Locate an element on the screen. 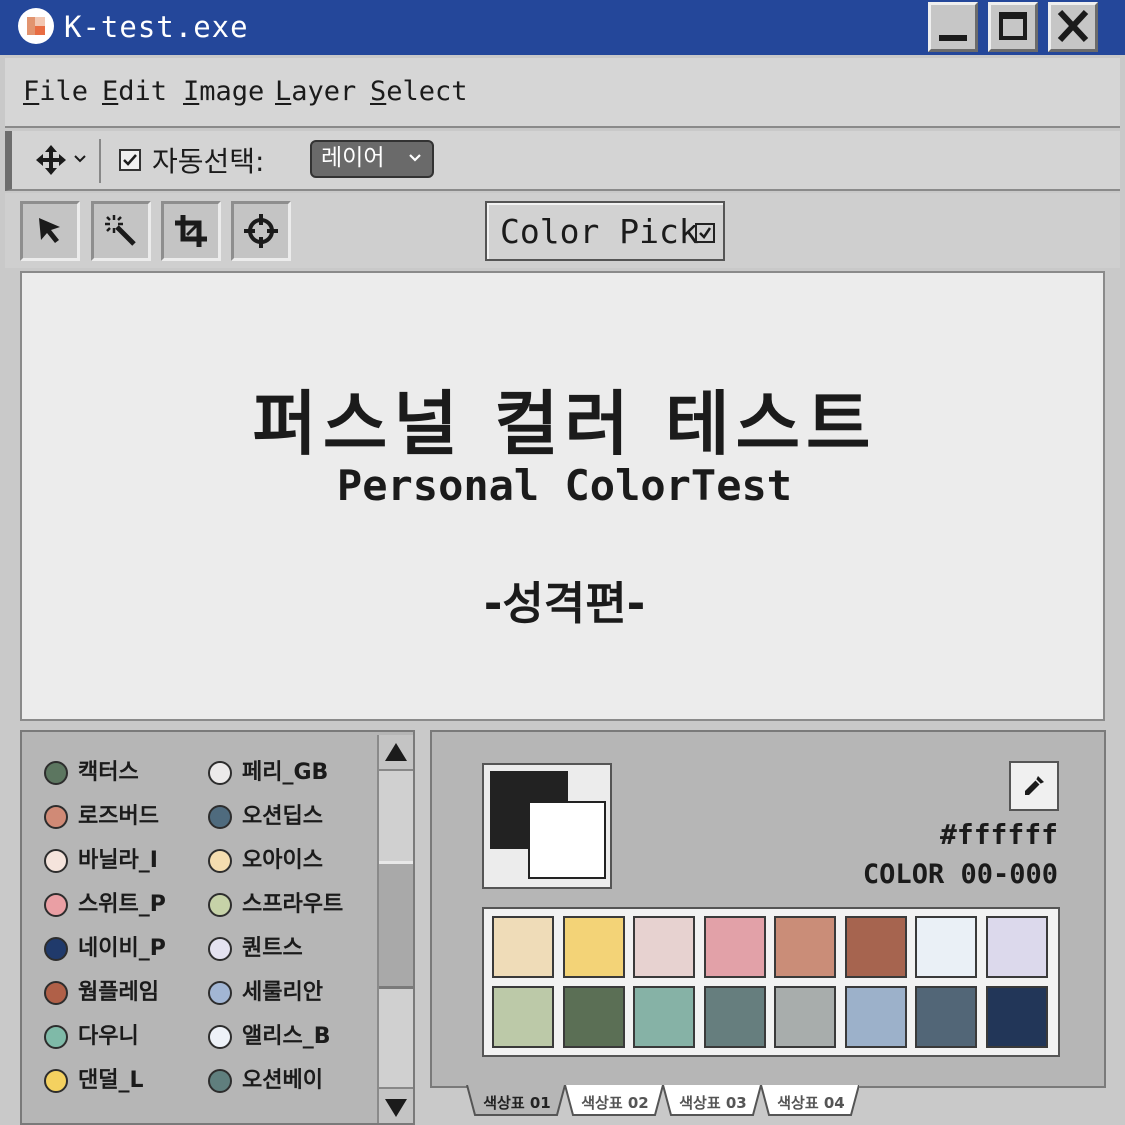 This screenshot has width=1125, height=1125. swatch-name: 퀀트스 is located at coordinates (272, 948).